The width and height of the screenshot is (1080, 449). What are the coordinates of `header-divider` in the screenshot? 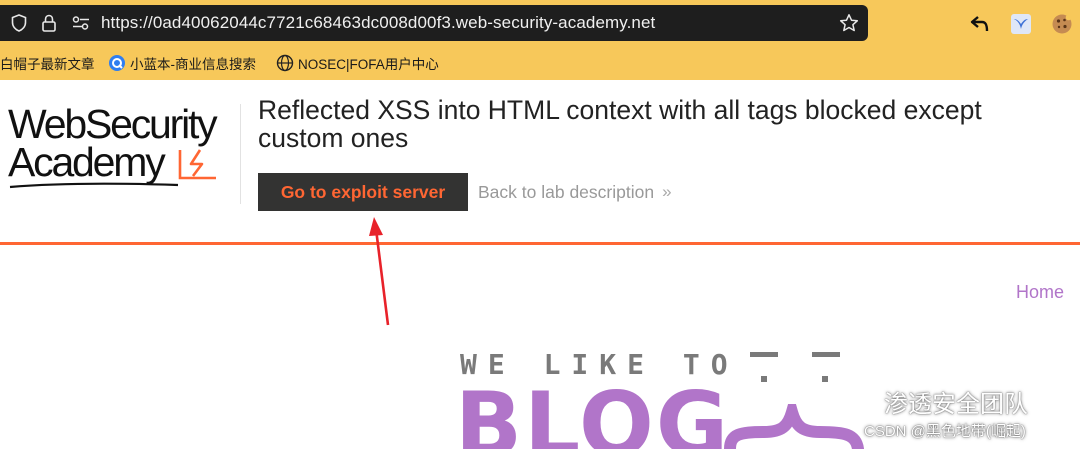 It's located at (240, 154).